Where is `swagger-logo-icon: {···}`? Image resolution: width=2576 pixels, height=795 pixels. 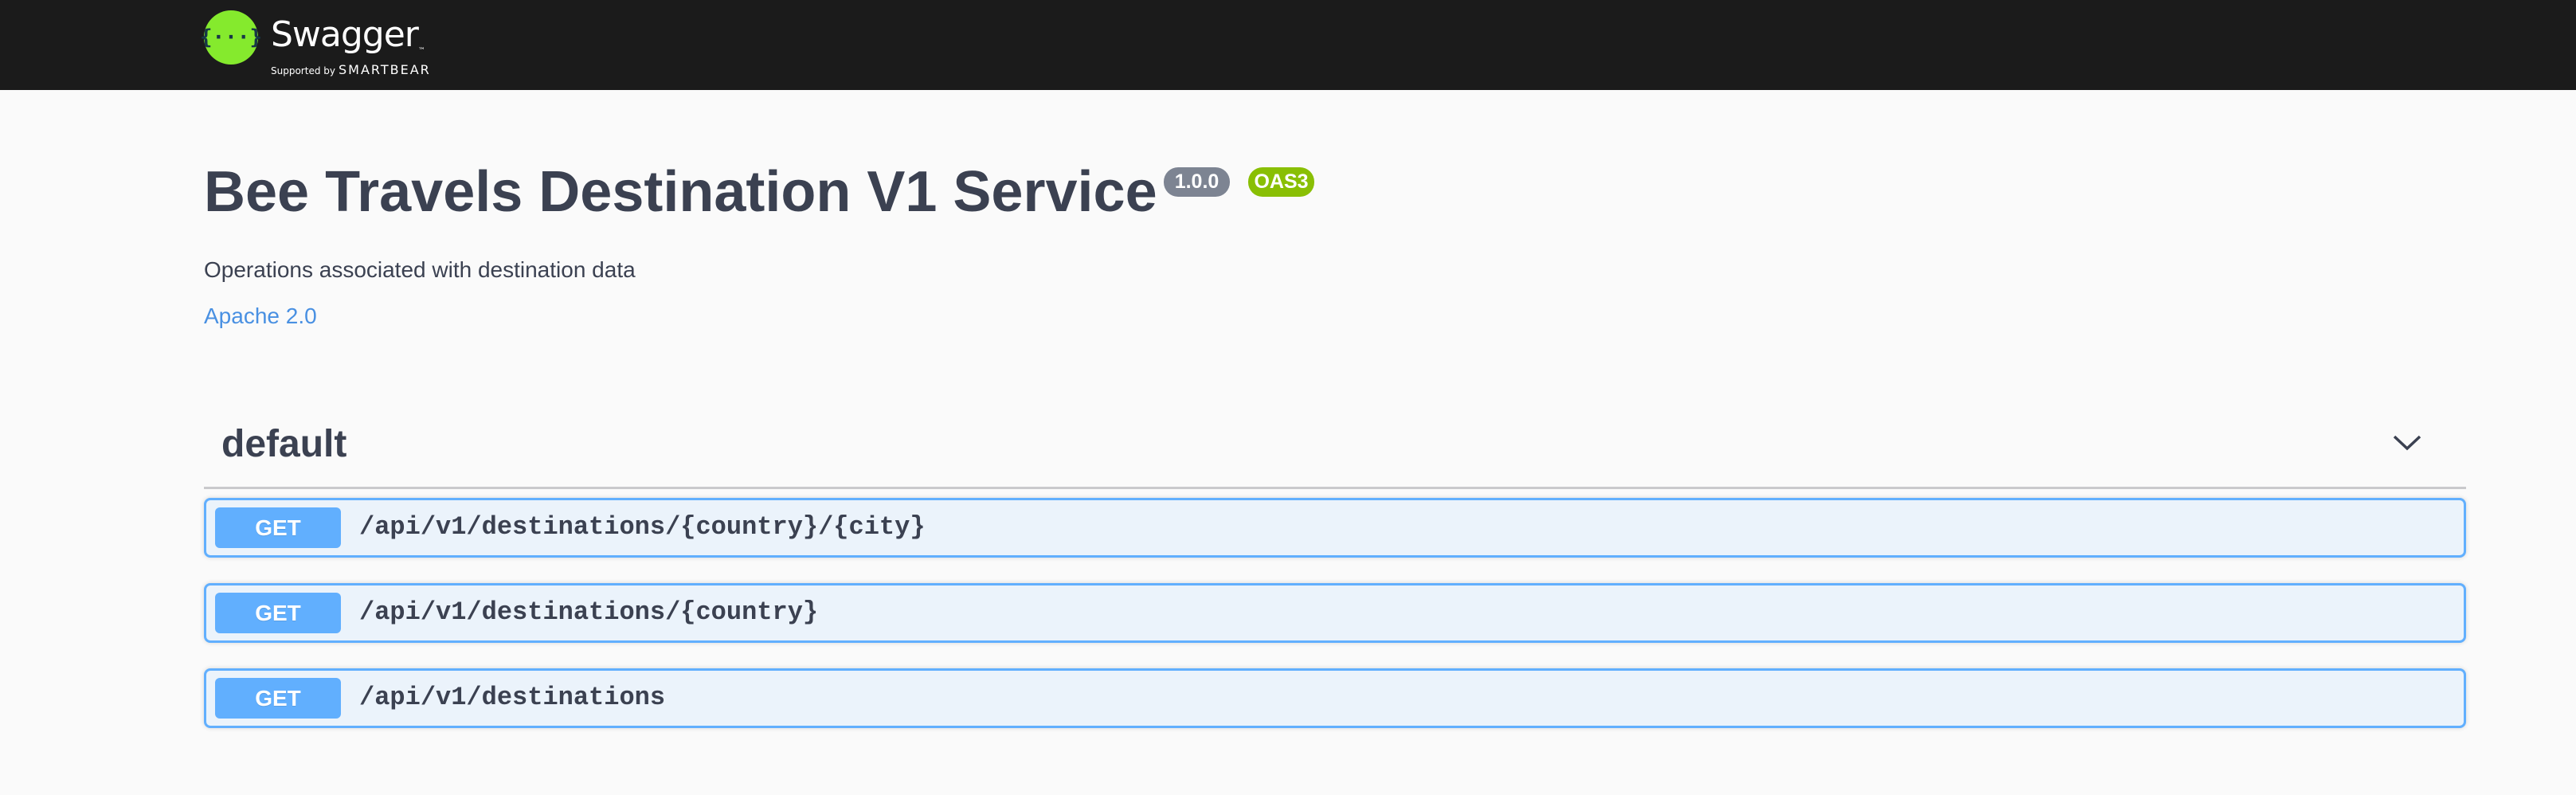 swagger-logo-icon: {···} is located at coordinates (231, 37).